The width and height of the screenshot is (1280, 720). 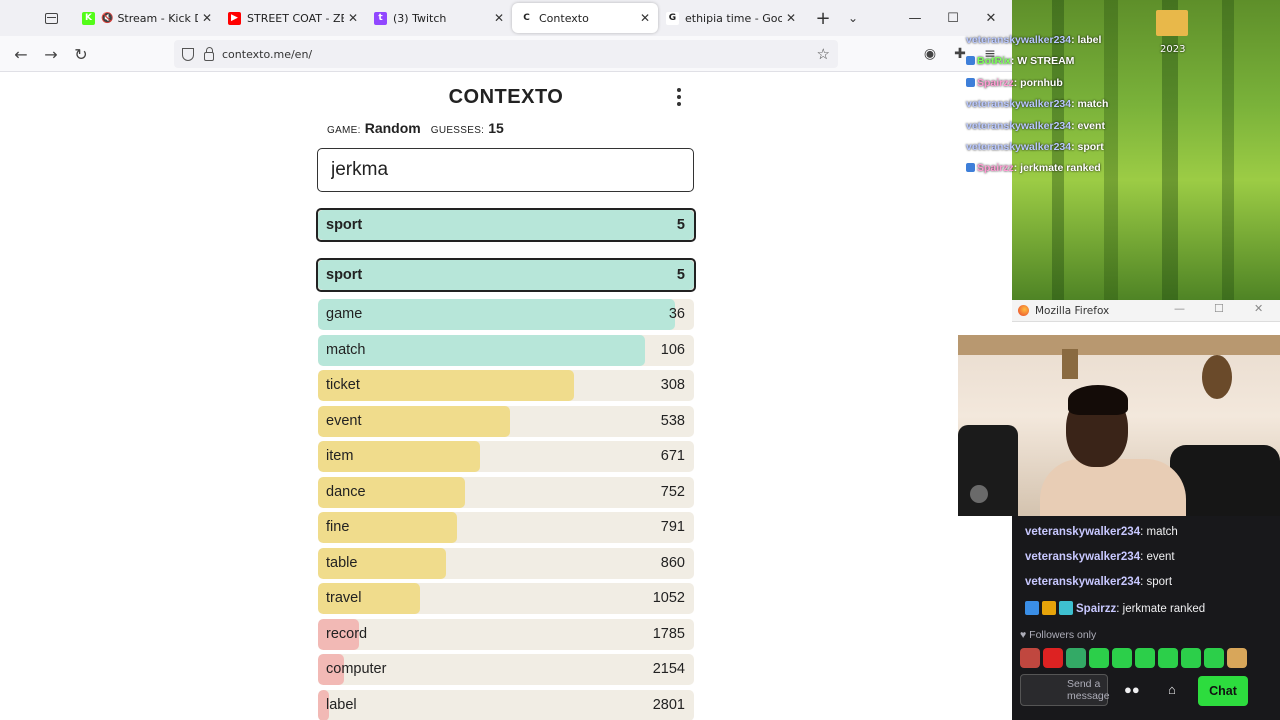 I want to click on tab-title: ethipia time - Google, so click(x=733, y=18).